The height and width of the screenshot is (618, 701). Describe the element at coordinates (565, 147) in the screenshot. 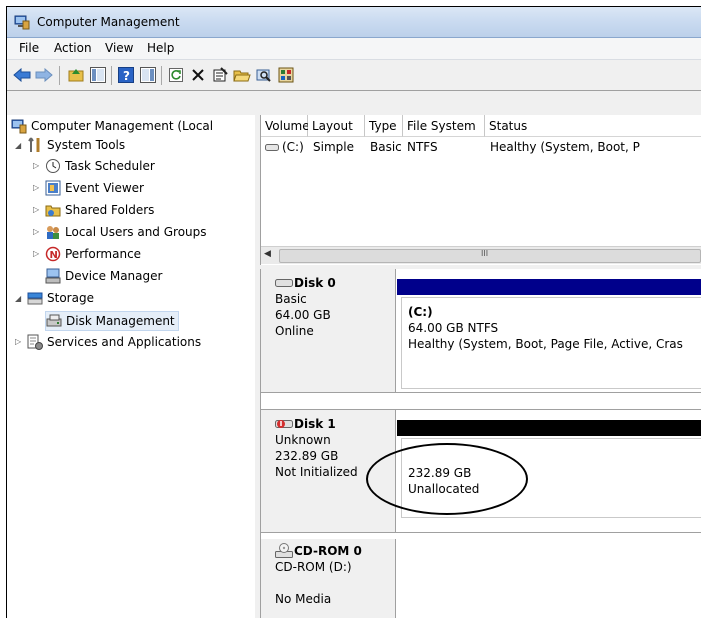

I see `cell-status: Healthy (System, Boot, P` at that location.